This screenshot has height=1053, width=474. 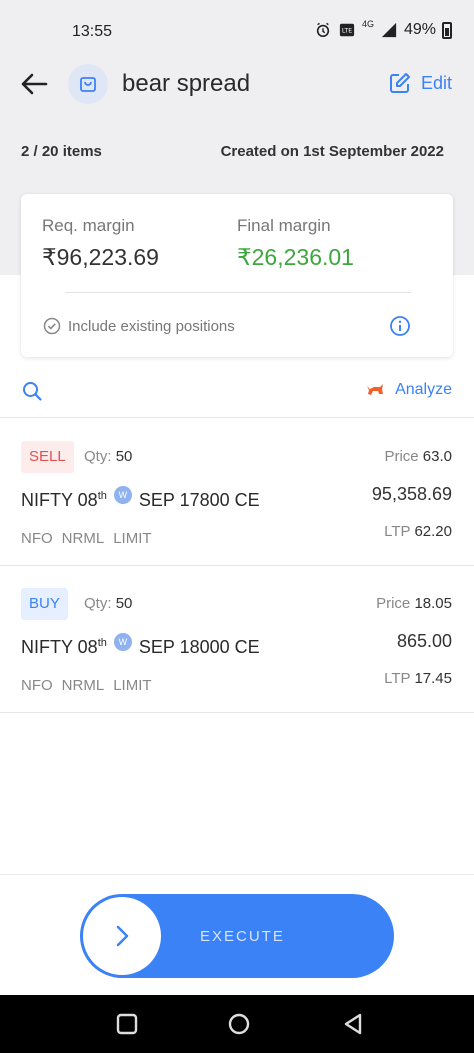 I want to click on buy-badge: BUY, so click(x=44, y=604).